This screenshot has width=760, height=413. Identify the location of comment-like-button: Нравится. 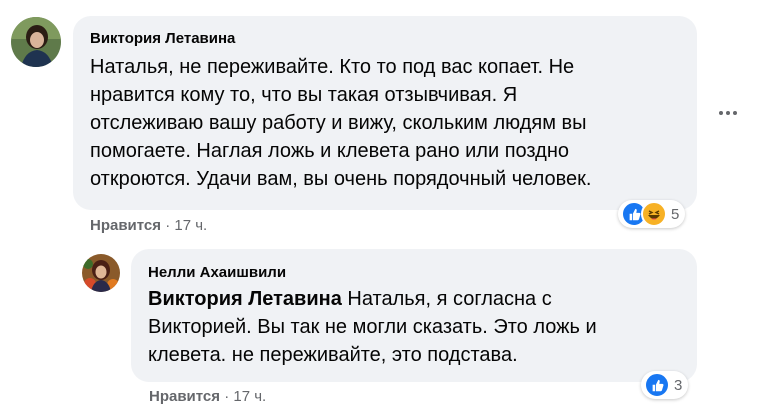
(125, 225).